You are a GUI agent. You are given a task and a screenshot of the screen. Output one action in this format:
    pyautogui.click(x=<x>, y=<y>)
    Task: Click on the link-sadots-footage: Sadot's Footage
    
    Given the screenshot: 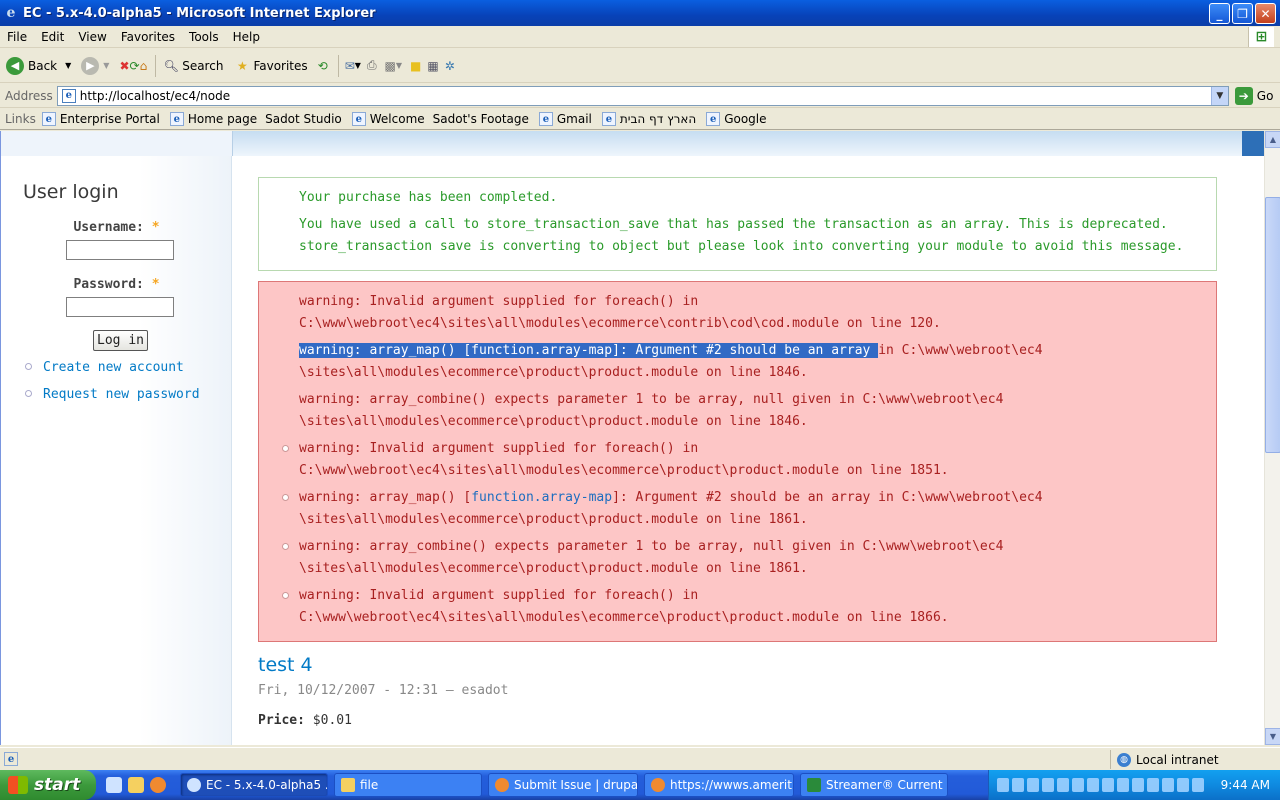 What is the action you would take?
    pyautogui.click(x=481, y=119)
    